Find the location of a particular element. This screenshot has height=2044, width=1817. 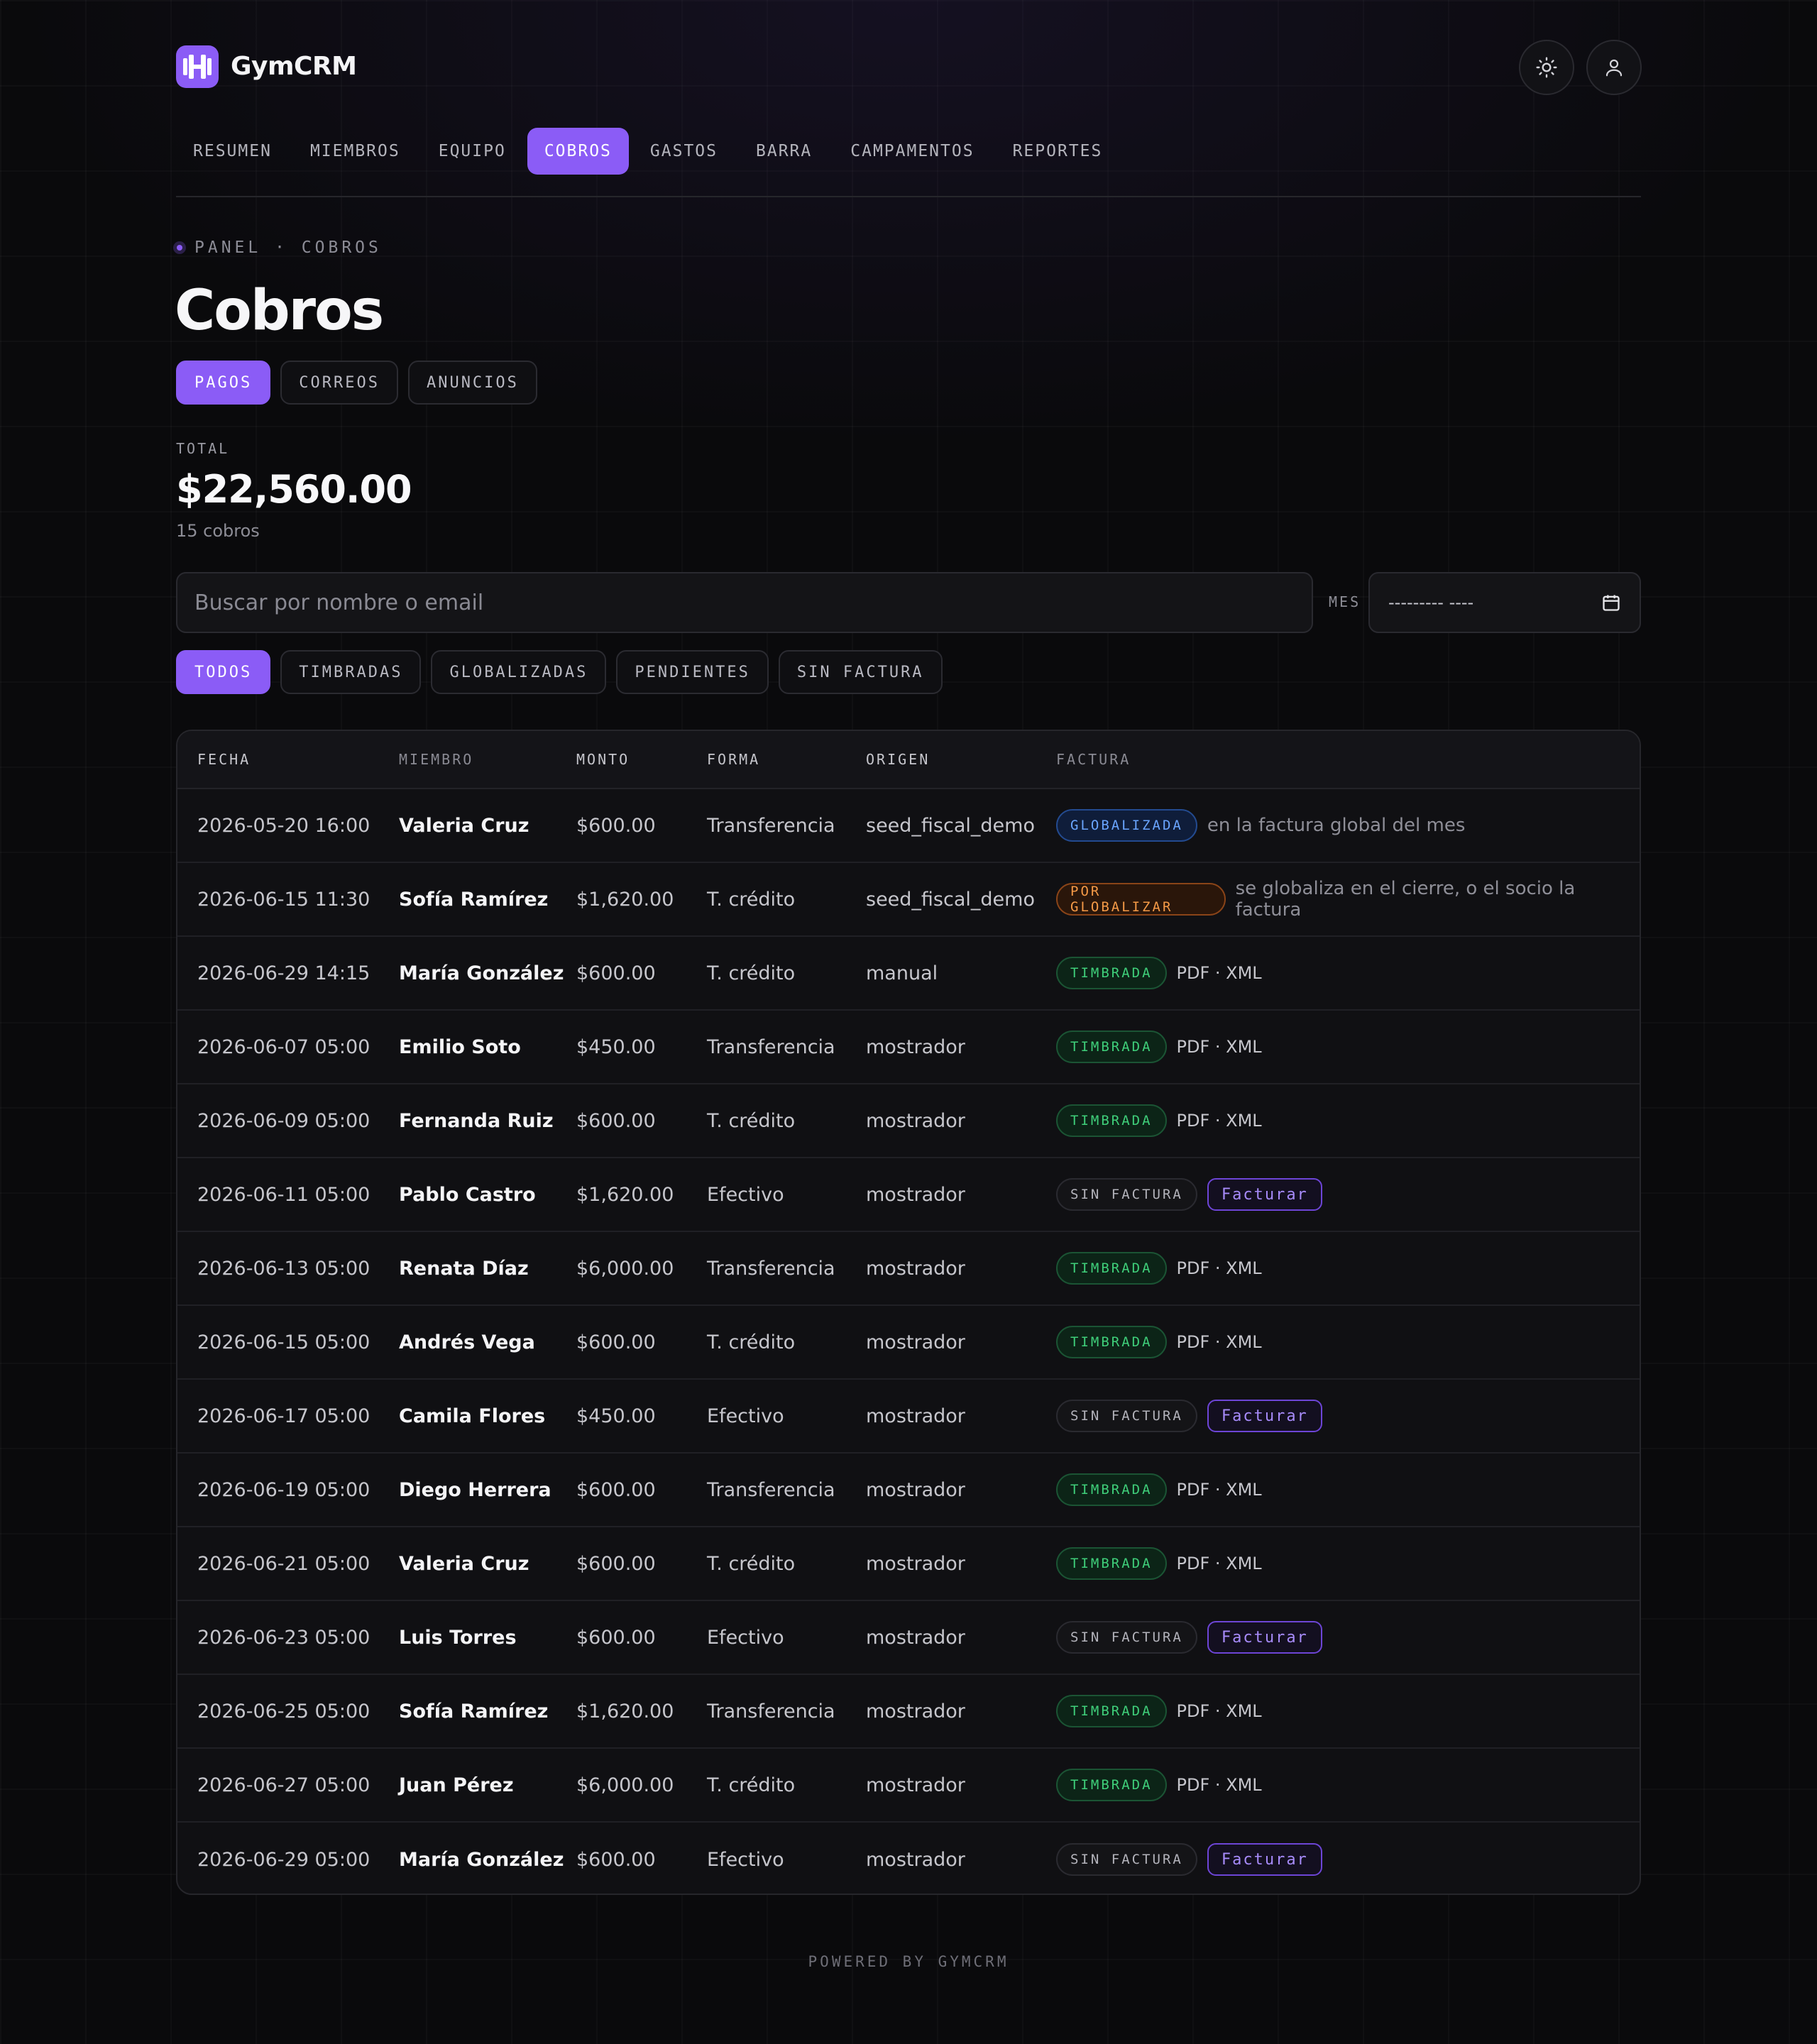

search-input: Buscar por nombre o email is located at coordinates (744, 602).